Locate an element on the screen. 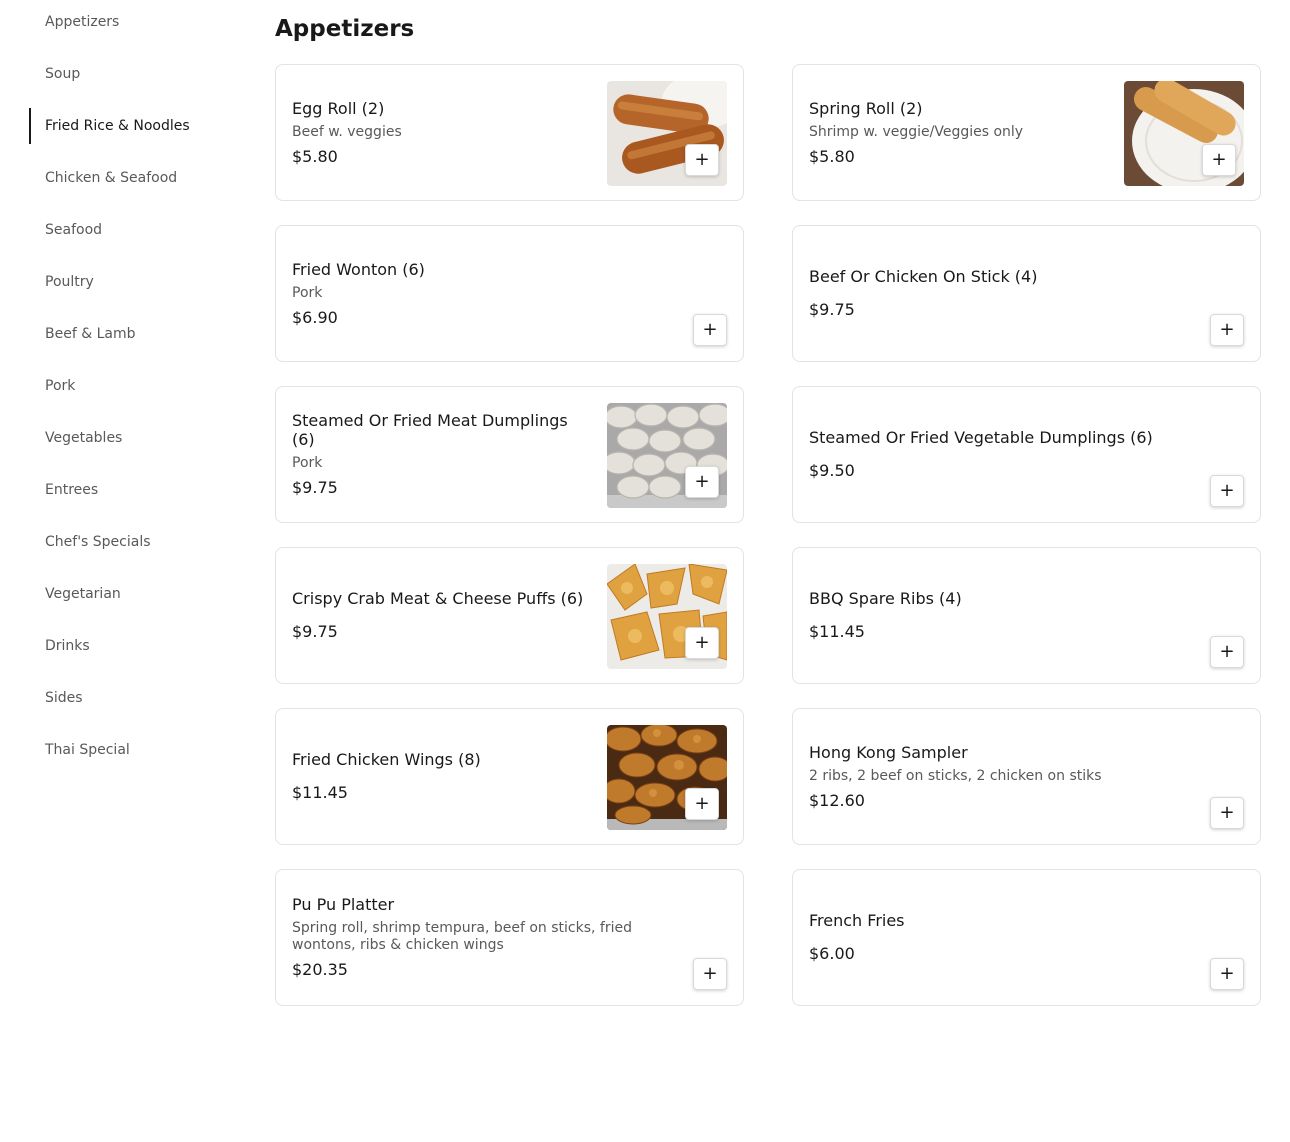  sidebar-item-chefs-specials: Chef's Specials is located at coordinates (139, 542).